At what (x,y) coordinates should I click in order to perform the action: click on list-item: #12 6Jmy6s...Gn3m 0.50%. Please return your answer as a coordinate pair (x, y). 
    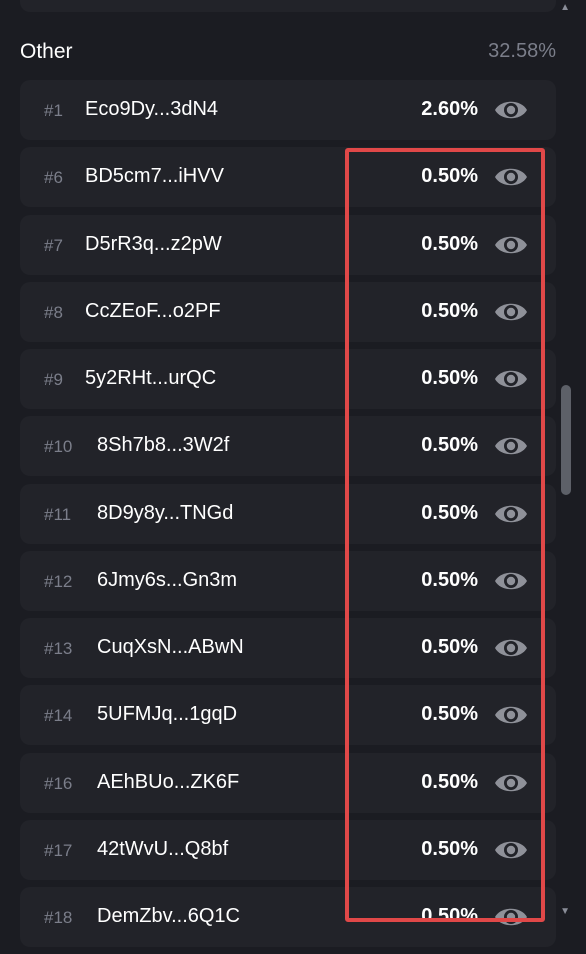
    Looking at the image, I should click on (288, 580).